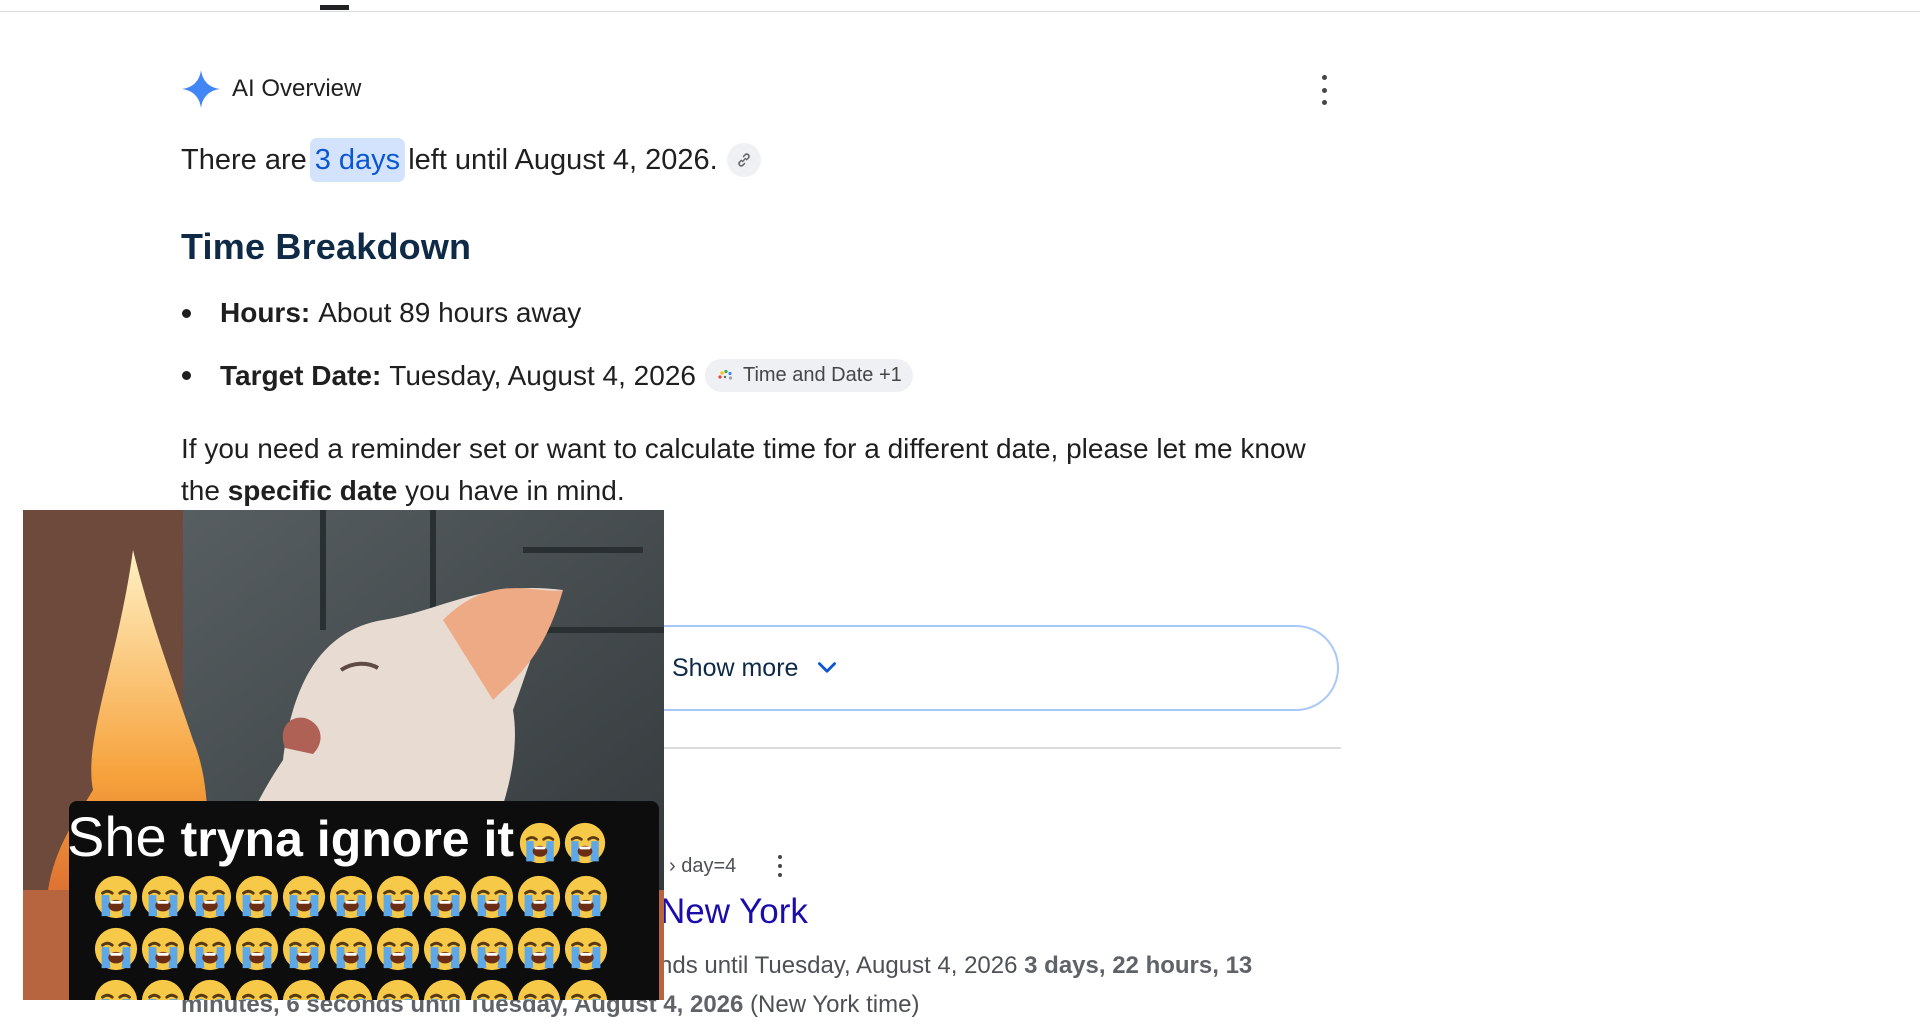 The image size is (1920, 1024). I want to click on link-icon, so click(744, 160).